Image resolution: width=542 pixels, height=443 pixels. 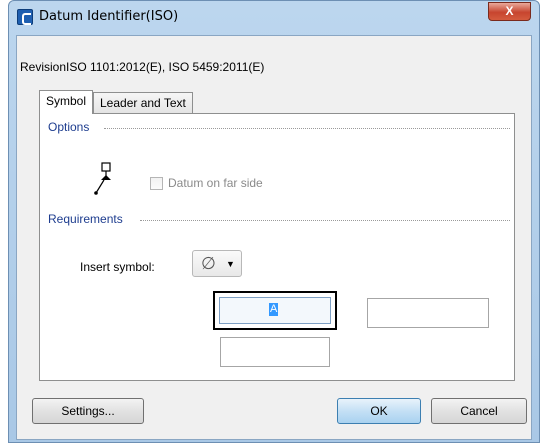 I want to click on diameter-icon: ∅, so click(x=208, y=263).